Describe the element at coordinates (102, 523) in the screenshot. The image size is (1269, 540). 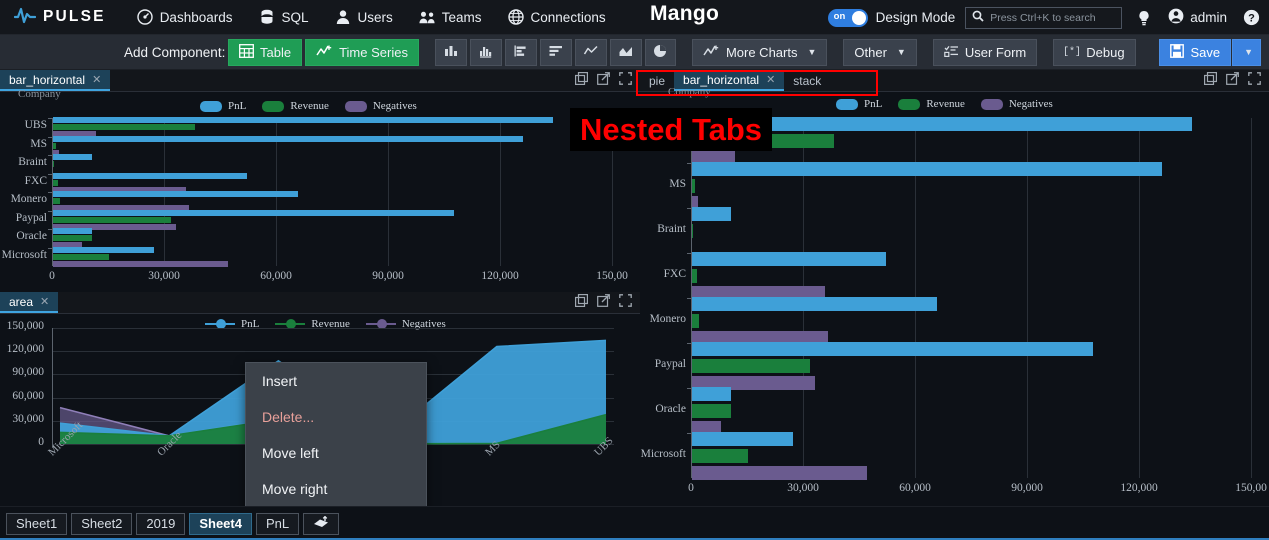
I see `sheet-tab-sheet2: Sheet2` at that location.